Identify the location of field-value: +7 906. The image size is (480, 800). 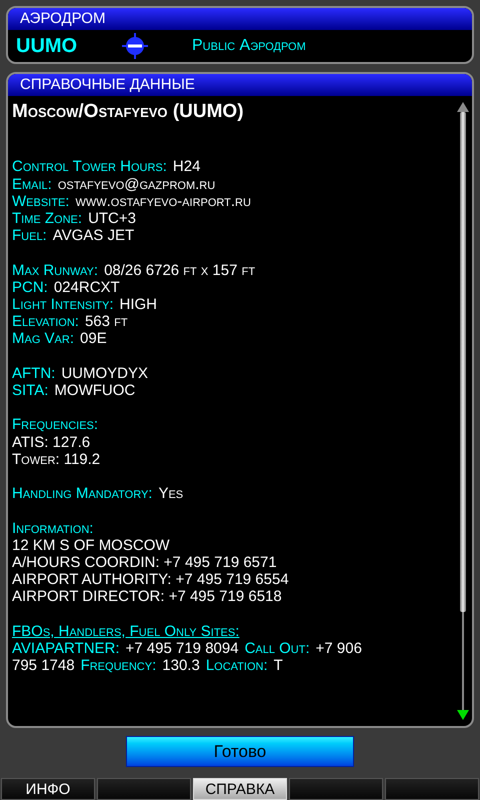
(339, 649).